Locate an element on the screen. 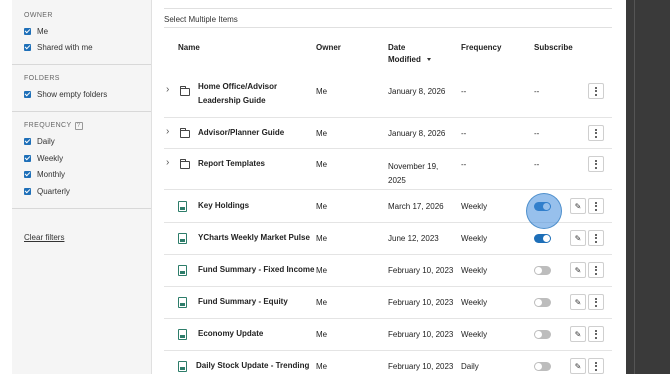  column-header-date: Date is located at coordinates (396, 47).